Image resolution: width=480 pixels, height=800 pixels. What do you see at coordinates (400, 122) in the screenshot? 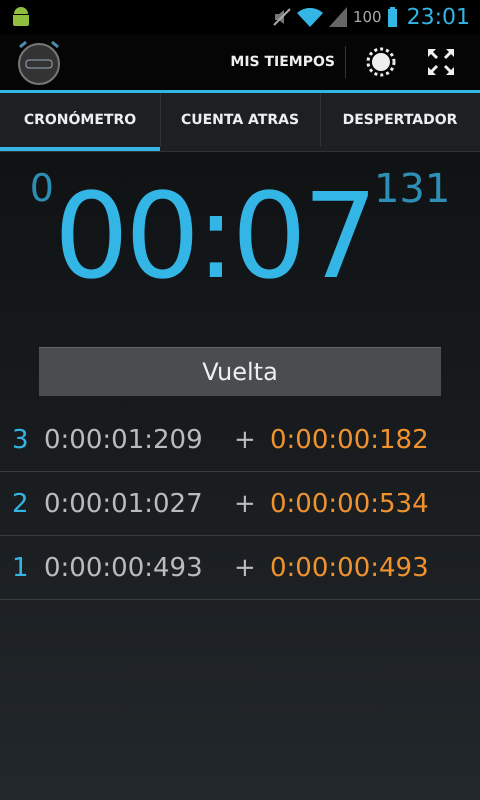
I see `tab: DESPERTADOR` at bounding box center [400, 122].